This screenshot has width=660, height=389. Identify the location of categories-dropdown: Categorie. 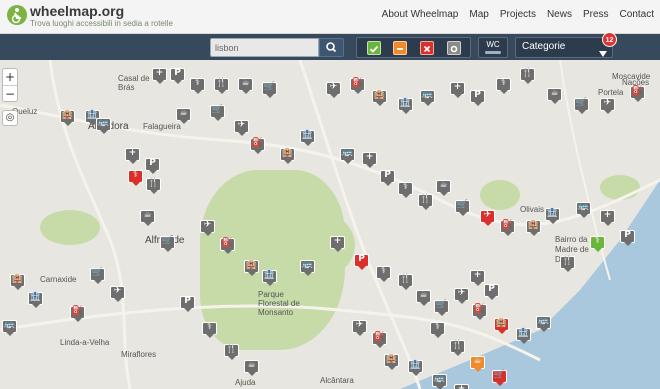
(564, 47).